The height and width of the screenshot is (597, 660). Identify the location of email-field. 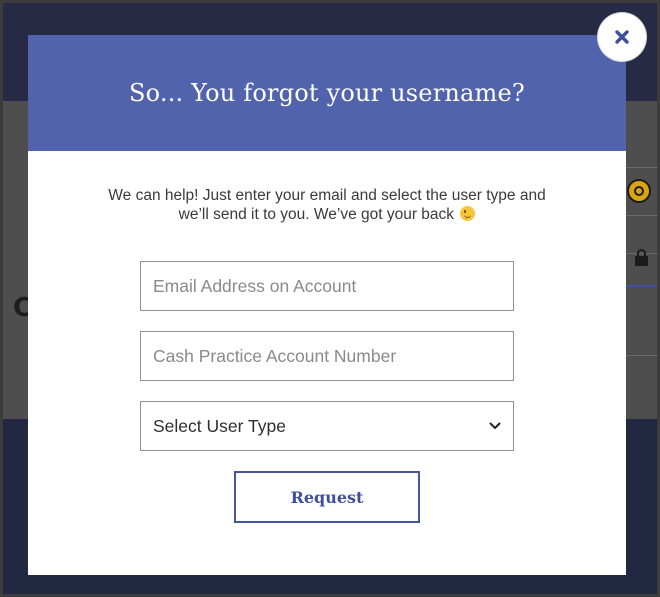
(327, 286).